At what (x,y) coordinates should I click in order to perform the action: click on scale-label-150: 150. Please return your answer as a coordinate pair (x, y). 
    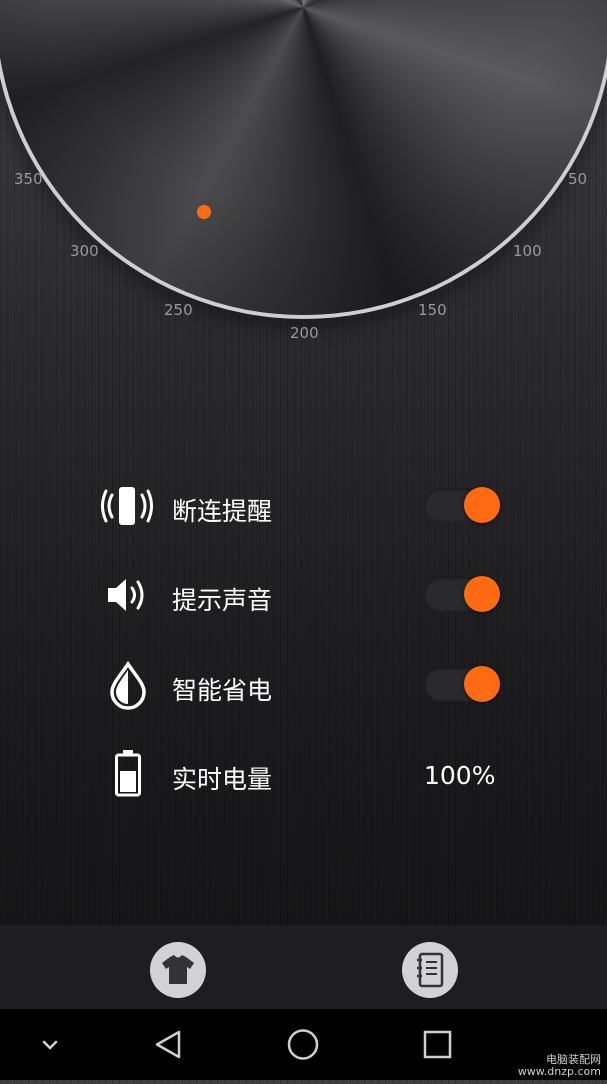
    Looking at the image, I should click on (432, 310).